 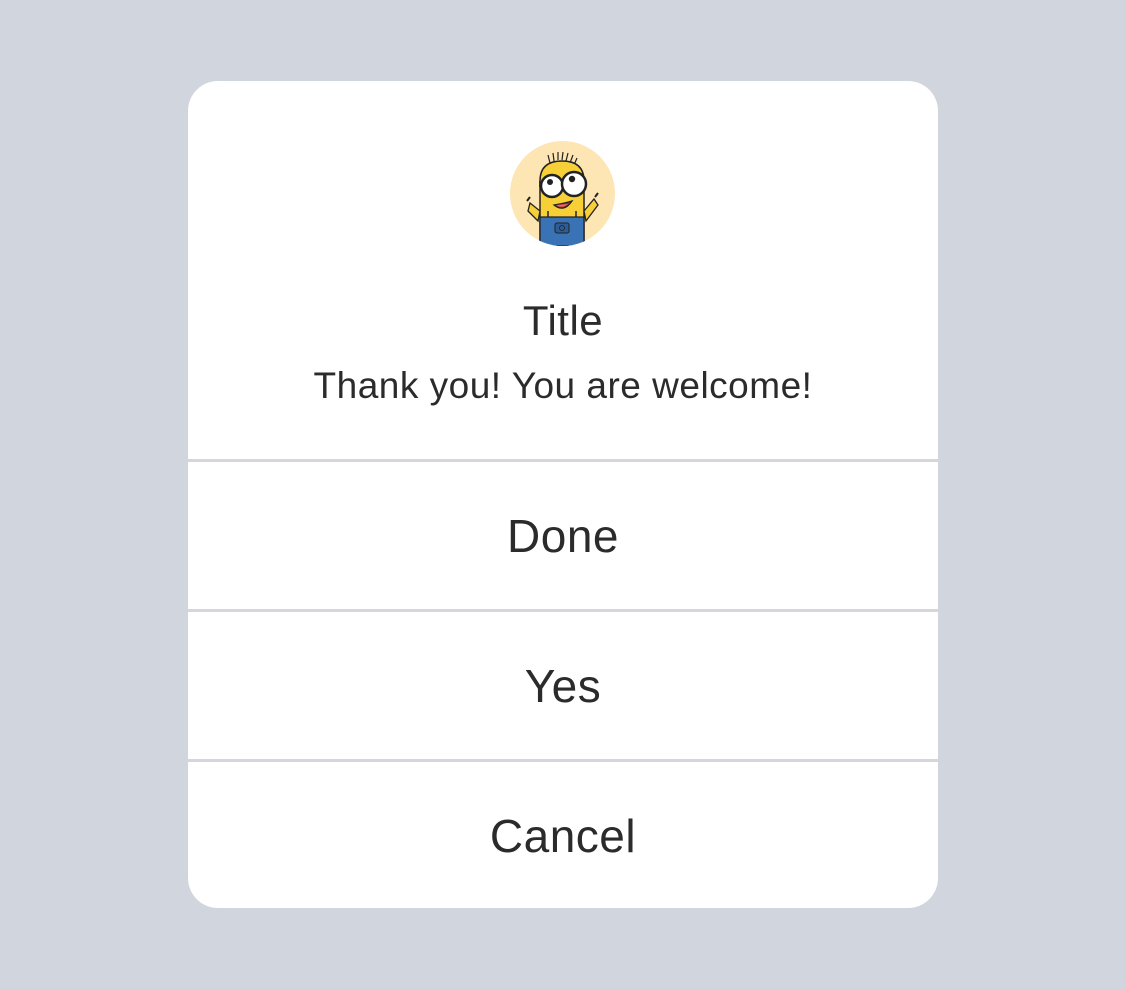 What do you see at coordinates (563, 320) in the screenshot?
I see `dialog-title: Title` at bounding box center [563, 320].